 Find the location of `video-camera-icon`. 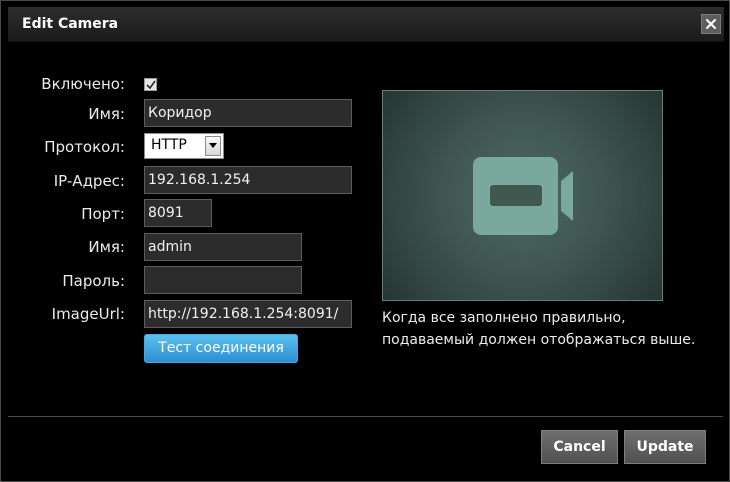

video-camera-icon is located at coordinates (523, 196).